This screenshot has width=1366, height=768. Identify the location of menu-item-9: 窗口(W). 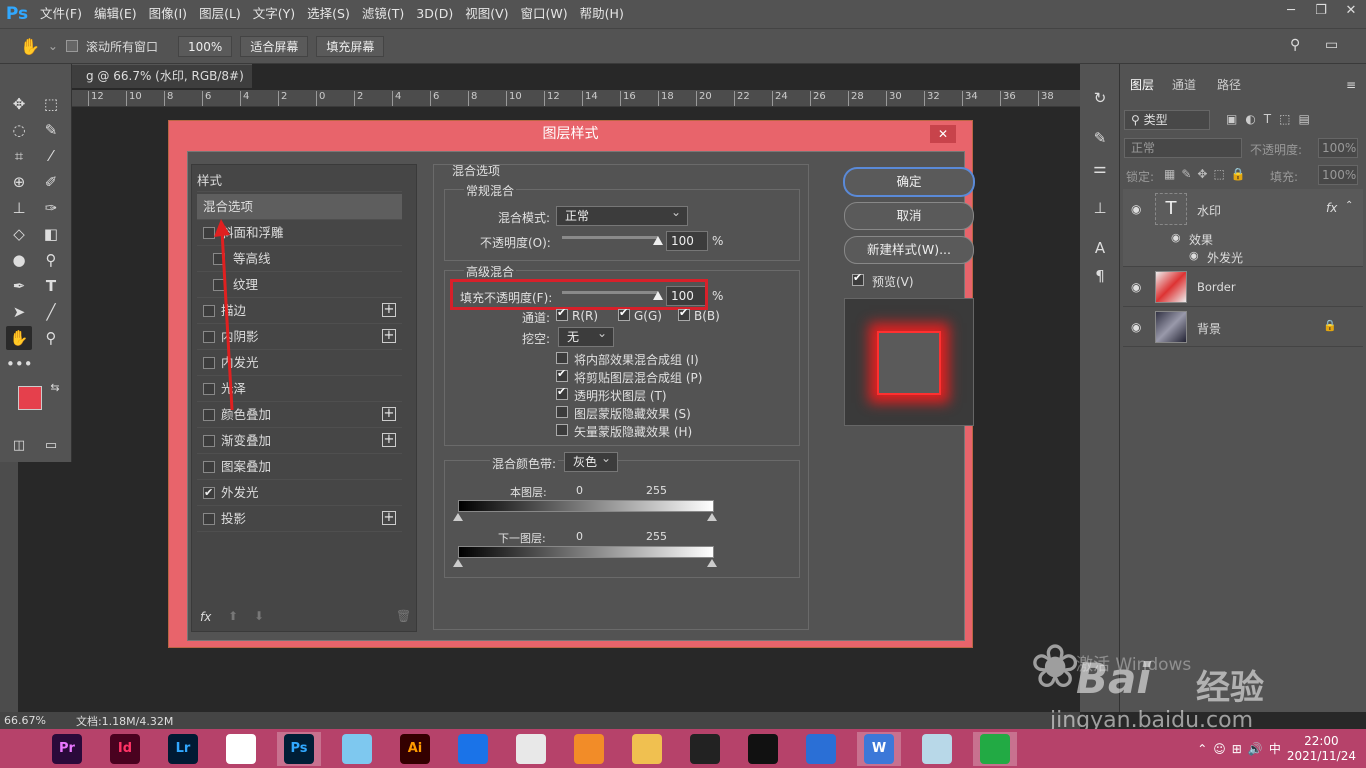
(544, 14).